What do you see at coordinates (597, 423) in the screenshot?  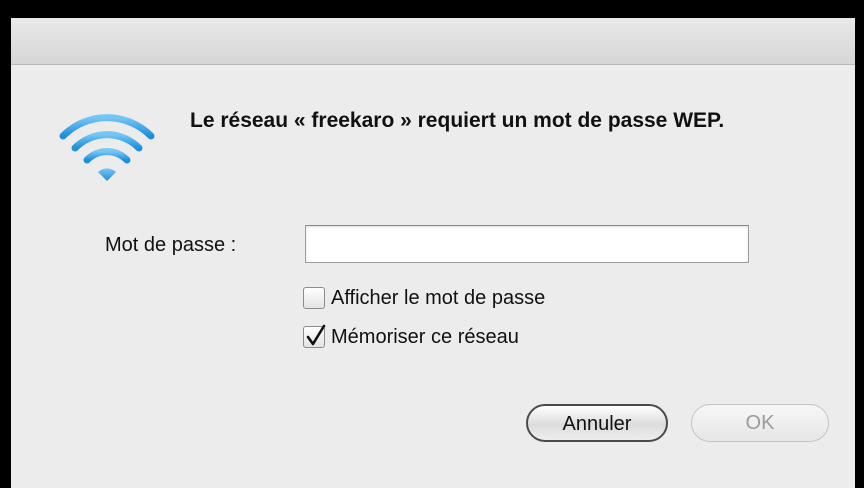 I see `cancel-button: Annuler` at bounding box center [597, 423].